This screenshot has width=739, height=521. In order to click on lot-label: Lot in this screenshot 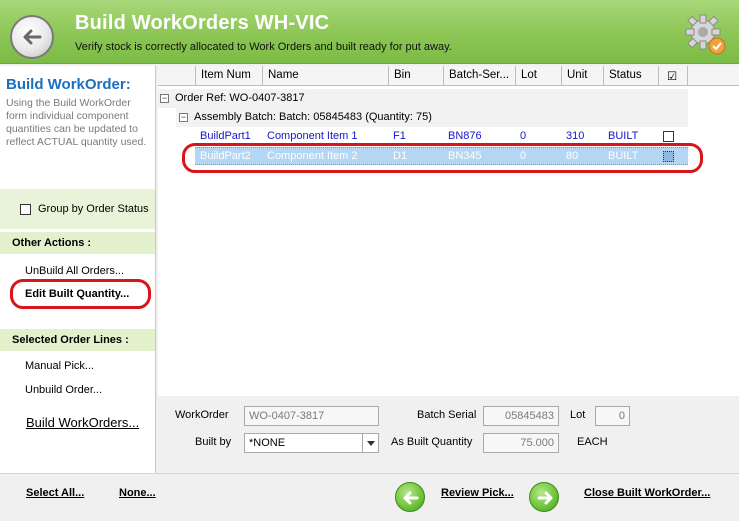, I will do `click(578, 415)`.